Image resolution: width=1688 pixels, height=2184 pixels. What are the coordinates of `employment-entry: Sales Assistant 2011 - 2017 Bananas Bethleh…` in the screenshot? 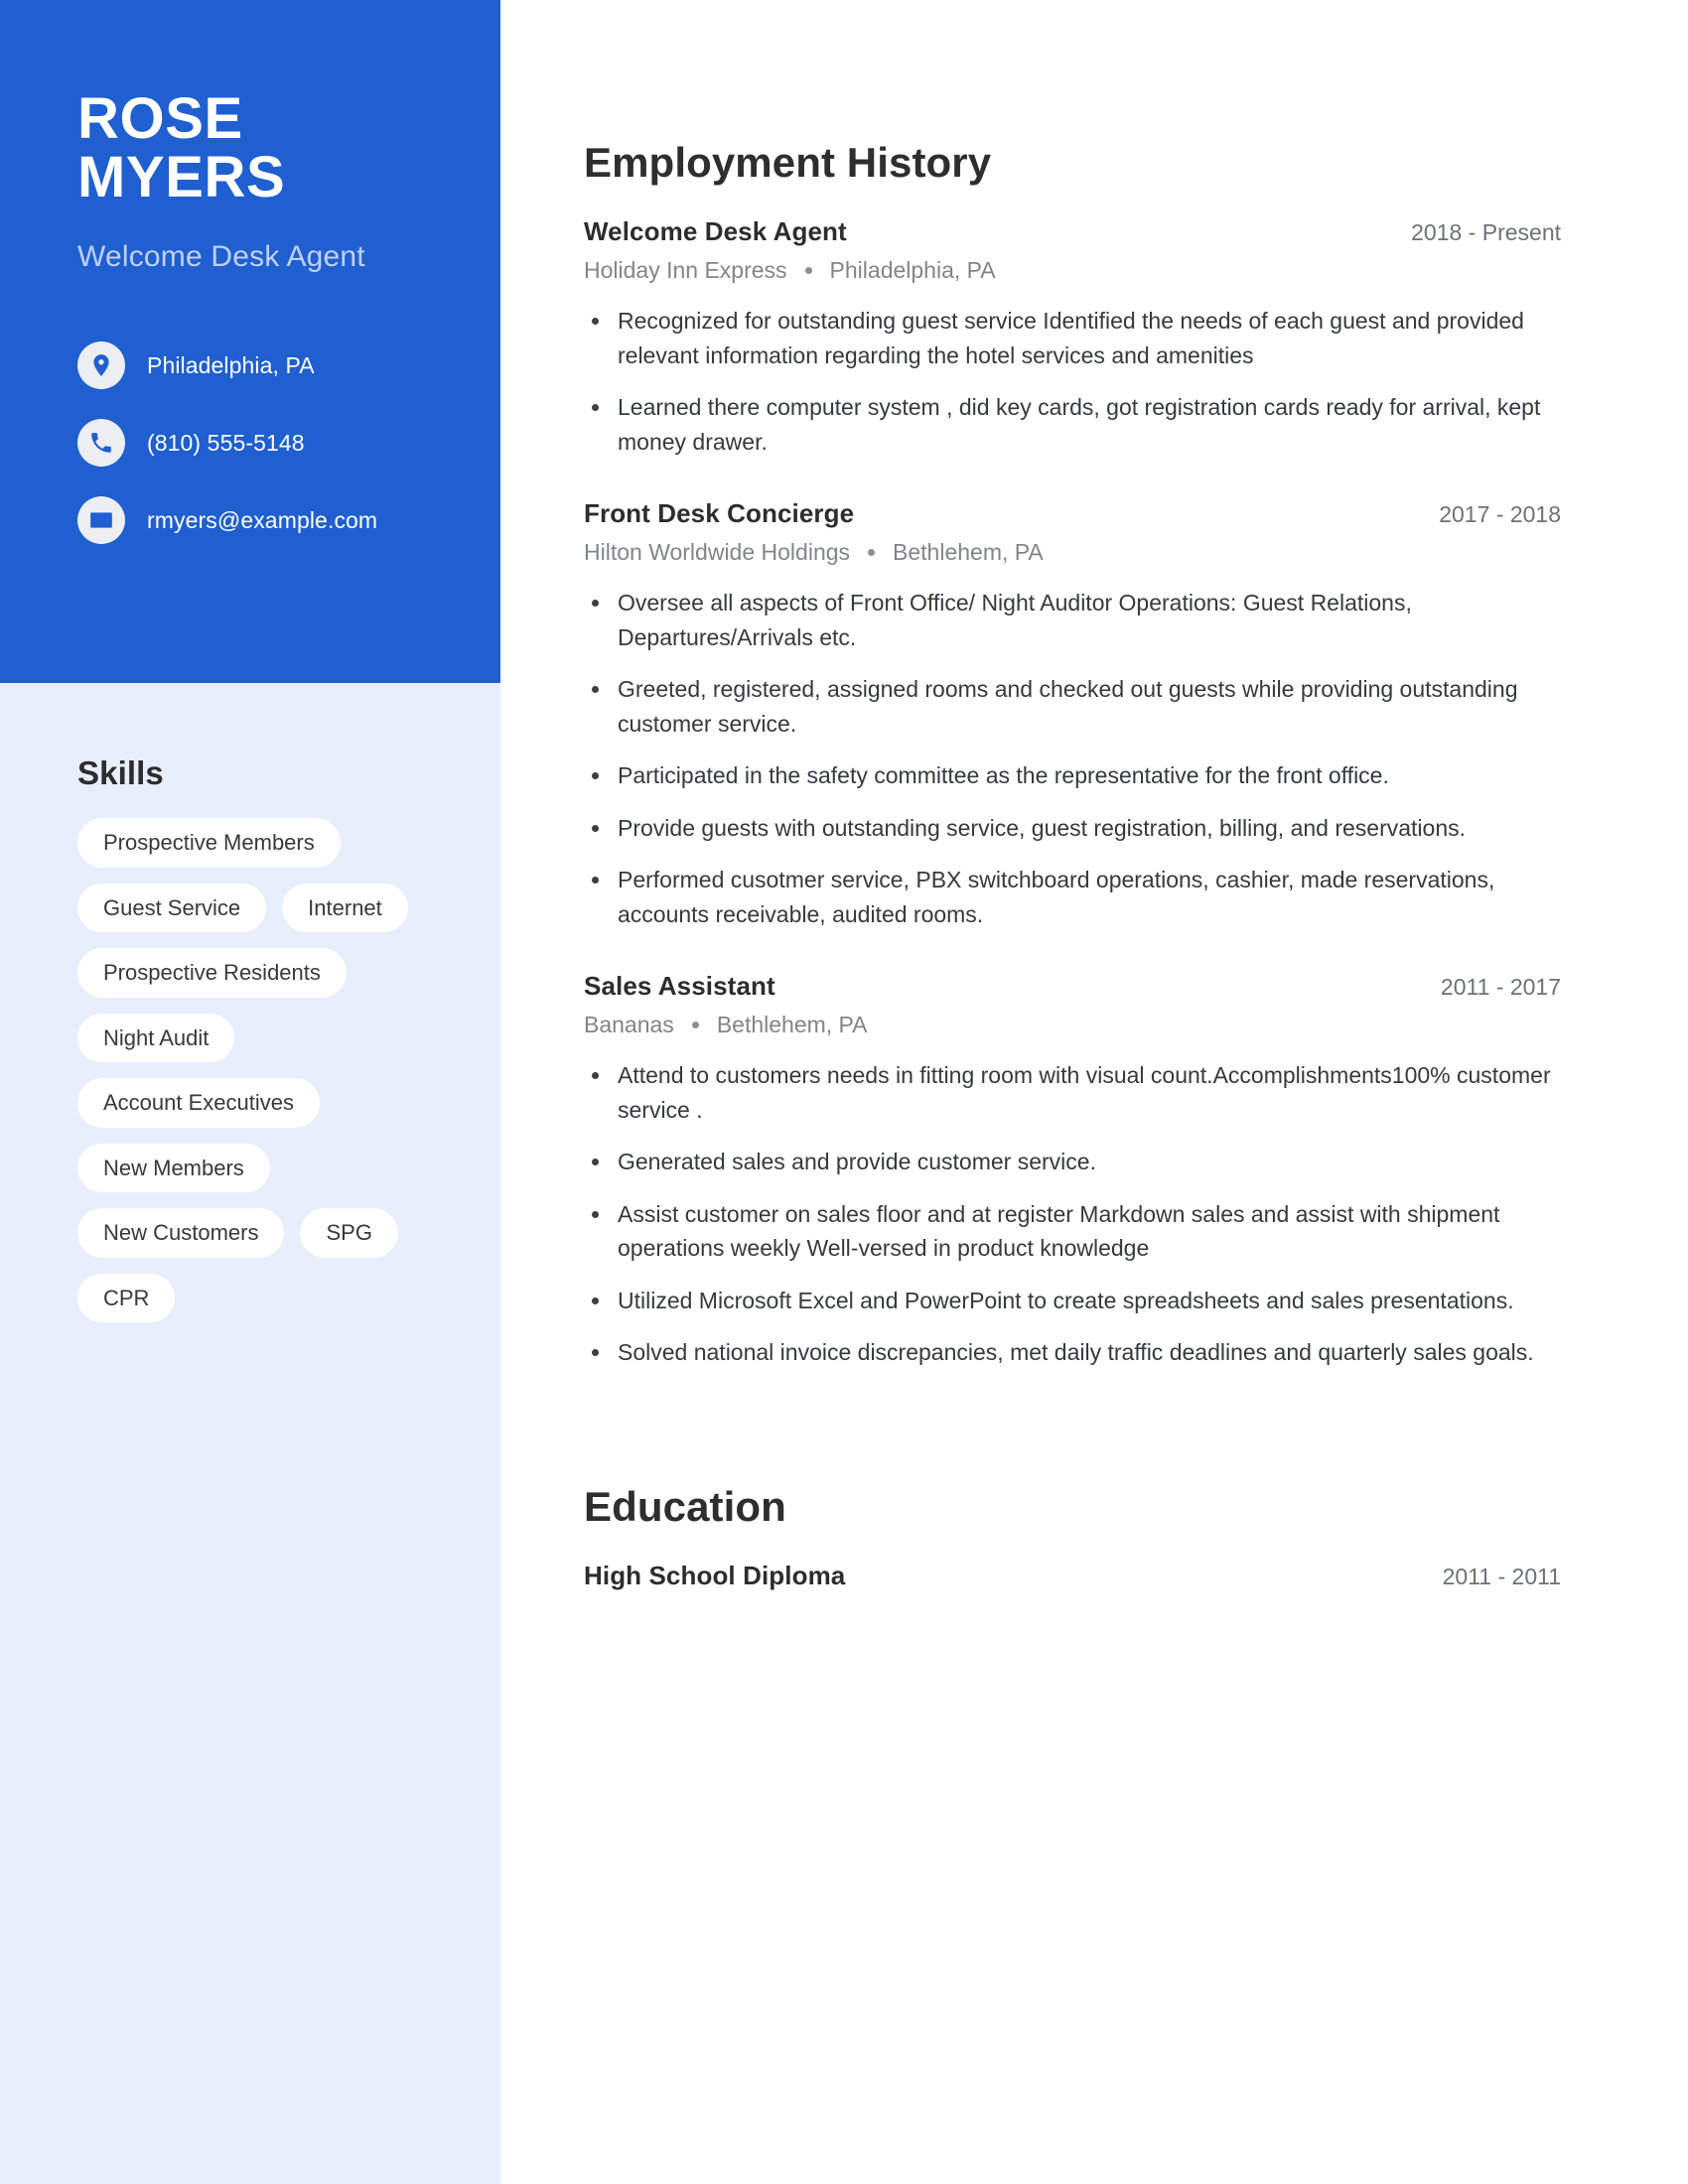 It's located at (1072, 1170).